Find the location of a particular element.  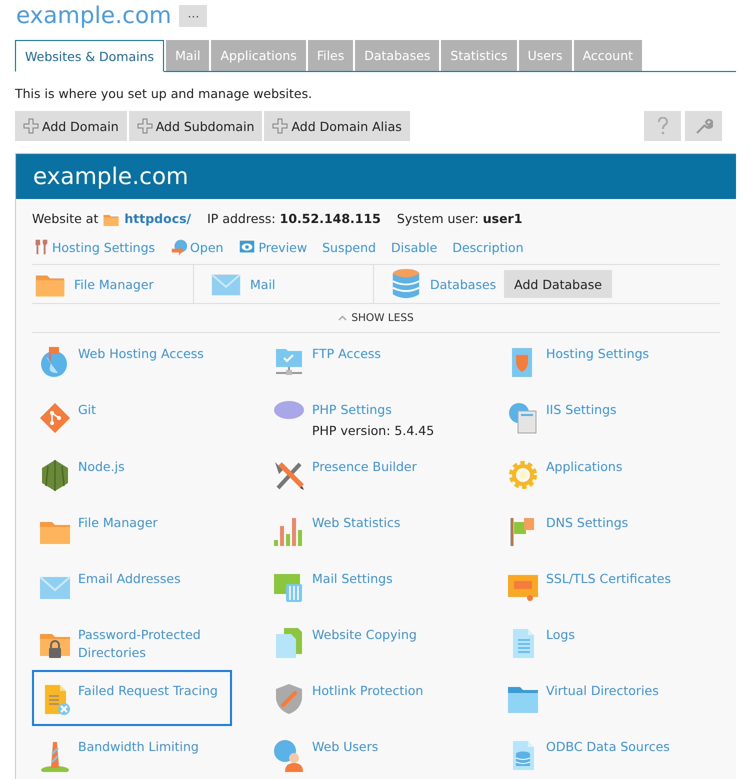

folder-link: httpdocs/ is located at coordinates (158, 218).